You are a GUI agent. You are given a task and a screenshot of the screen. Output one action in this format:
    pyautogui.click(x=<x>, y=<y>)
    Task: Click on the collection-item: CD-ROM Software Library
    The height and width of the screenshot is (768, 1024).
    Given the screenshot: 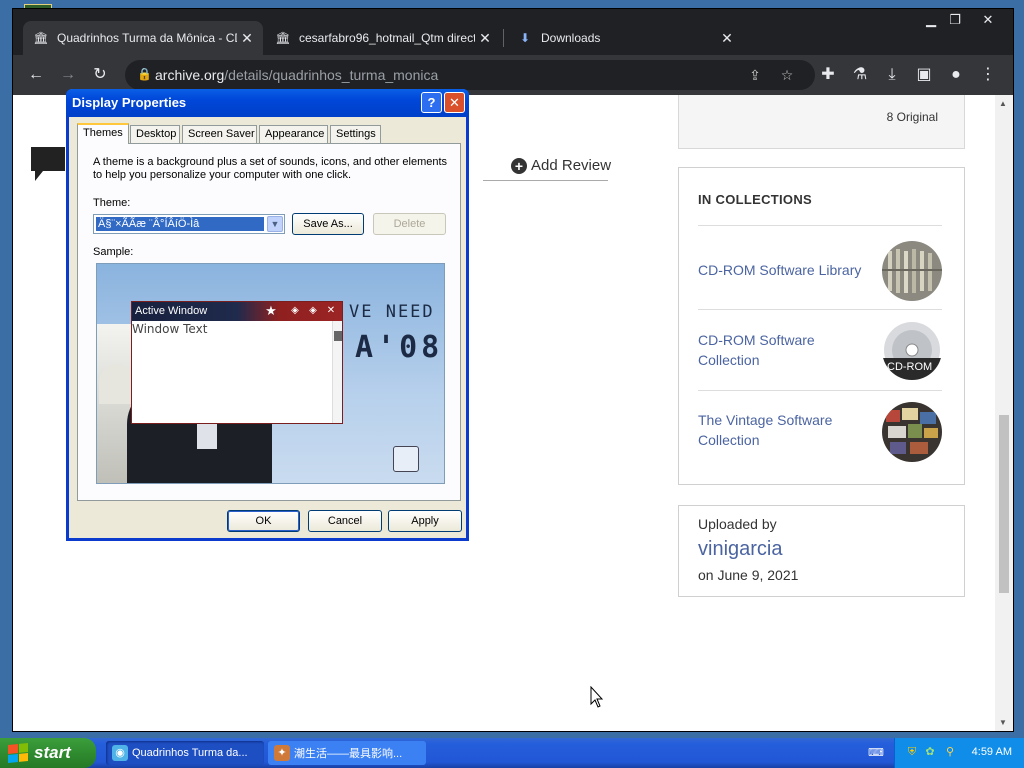 What is the action you would take?
    pyautogui.click(x=820, y=271)
    